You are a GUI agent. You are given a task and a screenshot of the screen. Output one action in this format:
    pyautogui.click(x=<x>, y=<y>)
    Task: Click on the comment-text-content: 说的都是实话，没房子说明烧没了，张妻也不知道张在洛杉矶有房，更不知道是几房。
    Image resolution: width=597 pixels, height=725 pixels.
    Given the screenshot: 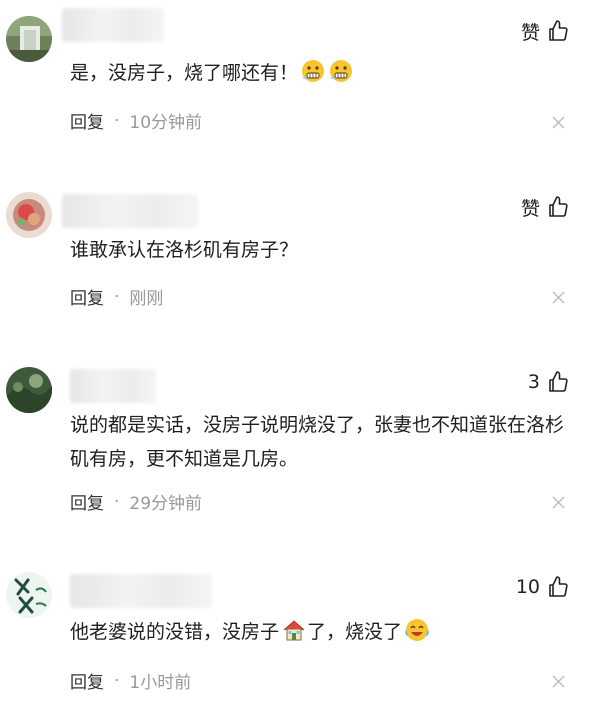 What is the action you would take?
    pyautogui.click(x=317, y=442)
    